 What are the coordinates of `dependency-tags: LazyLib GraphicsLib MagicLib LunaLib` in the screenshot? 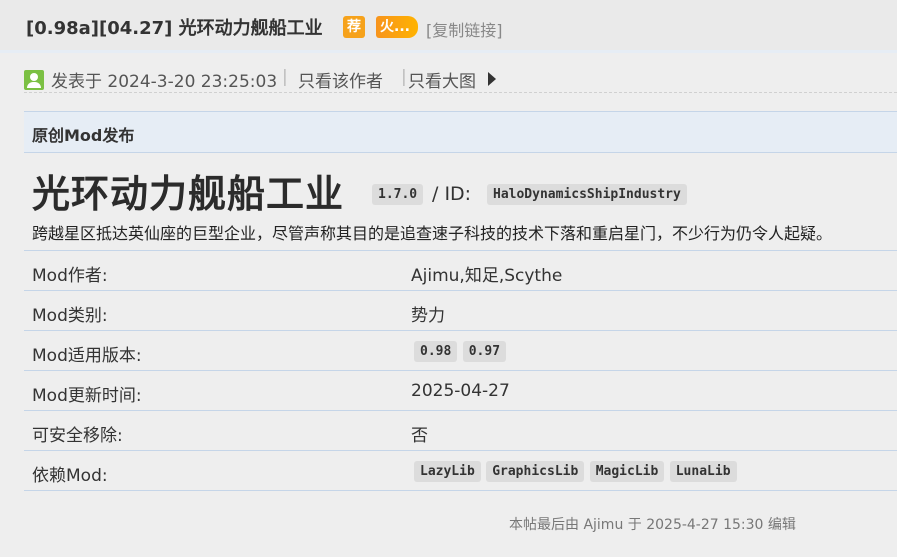 It's located at (575, 471).